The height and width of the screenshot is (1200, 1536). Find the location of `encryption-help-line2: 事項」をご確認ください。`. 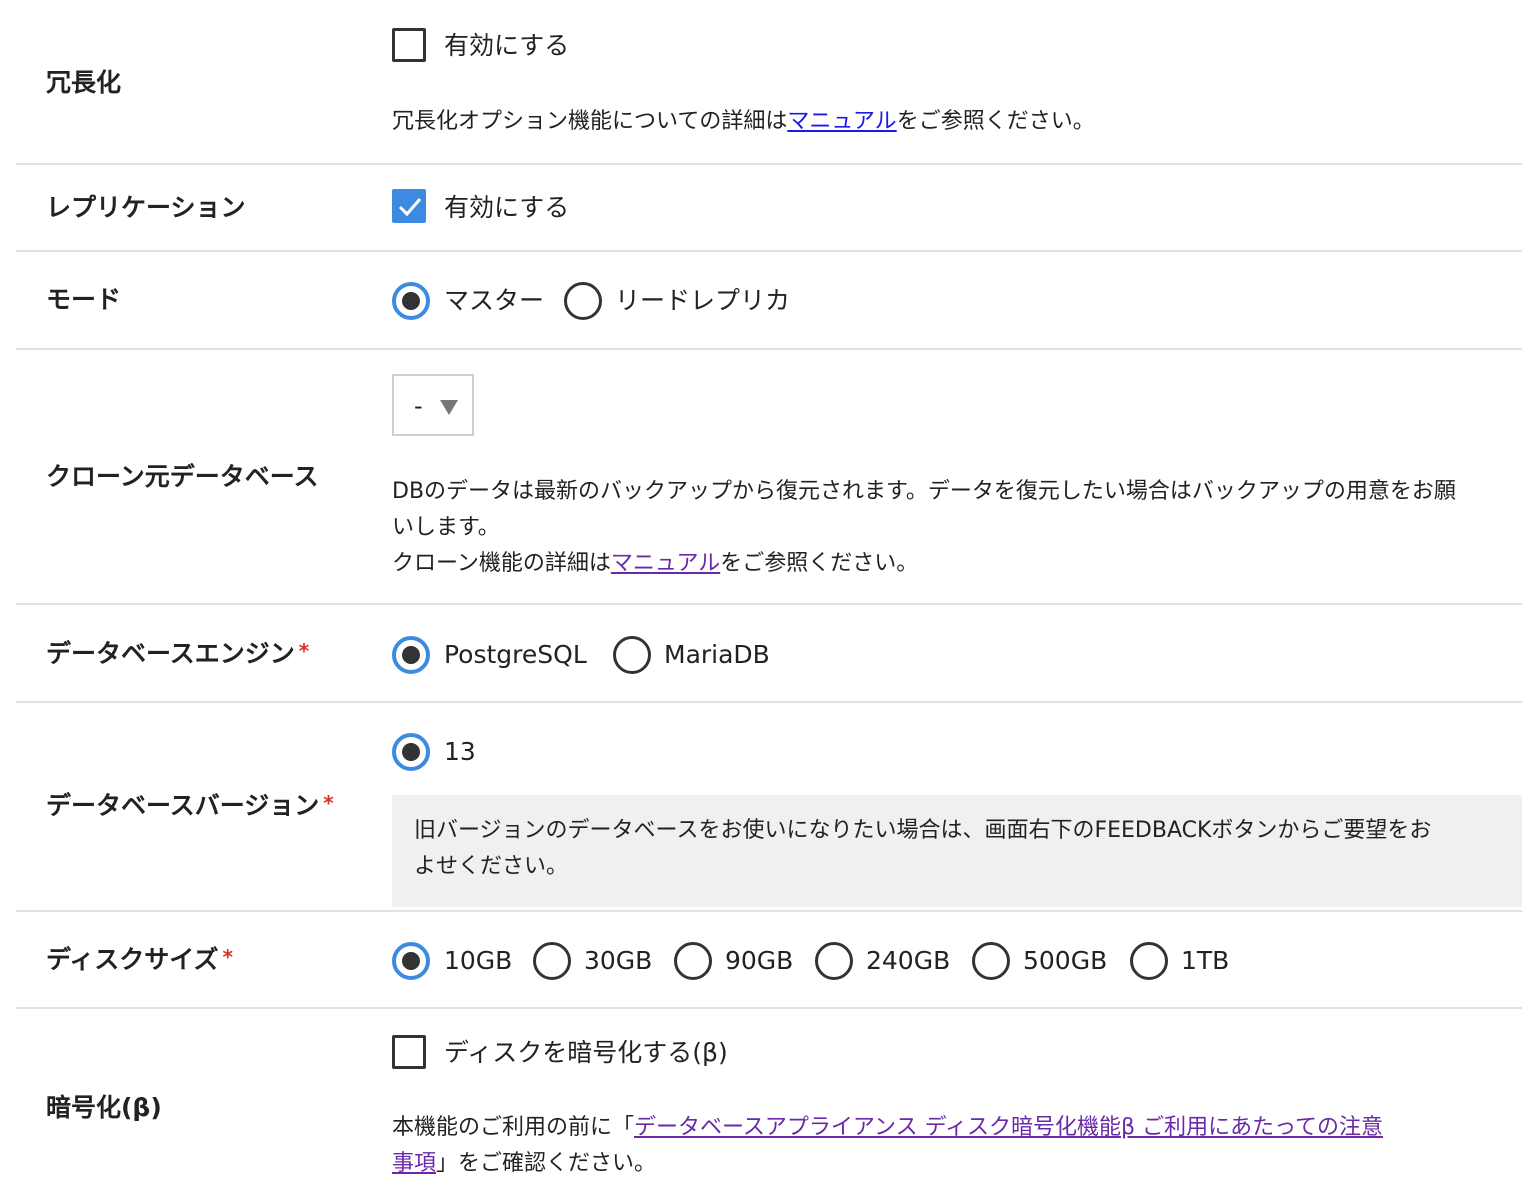

encryption-help-line2: 事項」をご確認ください。 is located at coordinates (524, 1163).